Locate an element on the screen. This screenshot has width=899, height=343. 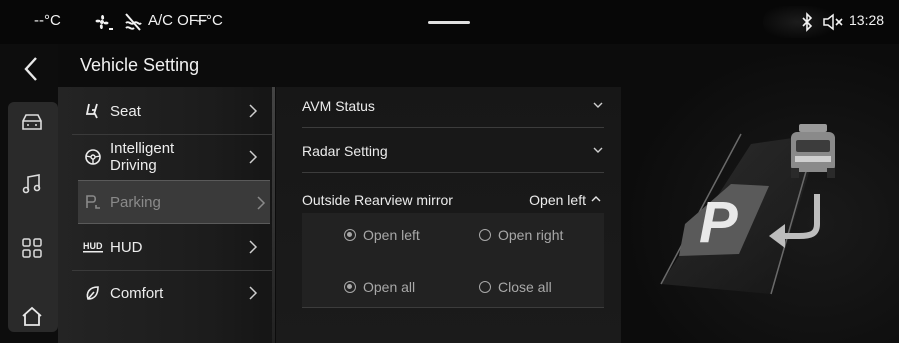
svg-text: HUD is located at coordinates (93, 246).